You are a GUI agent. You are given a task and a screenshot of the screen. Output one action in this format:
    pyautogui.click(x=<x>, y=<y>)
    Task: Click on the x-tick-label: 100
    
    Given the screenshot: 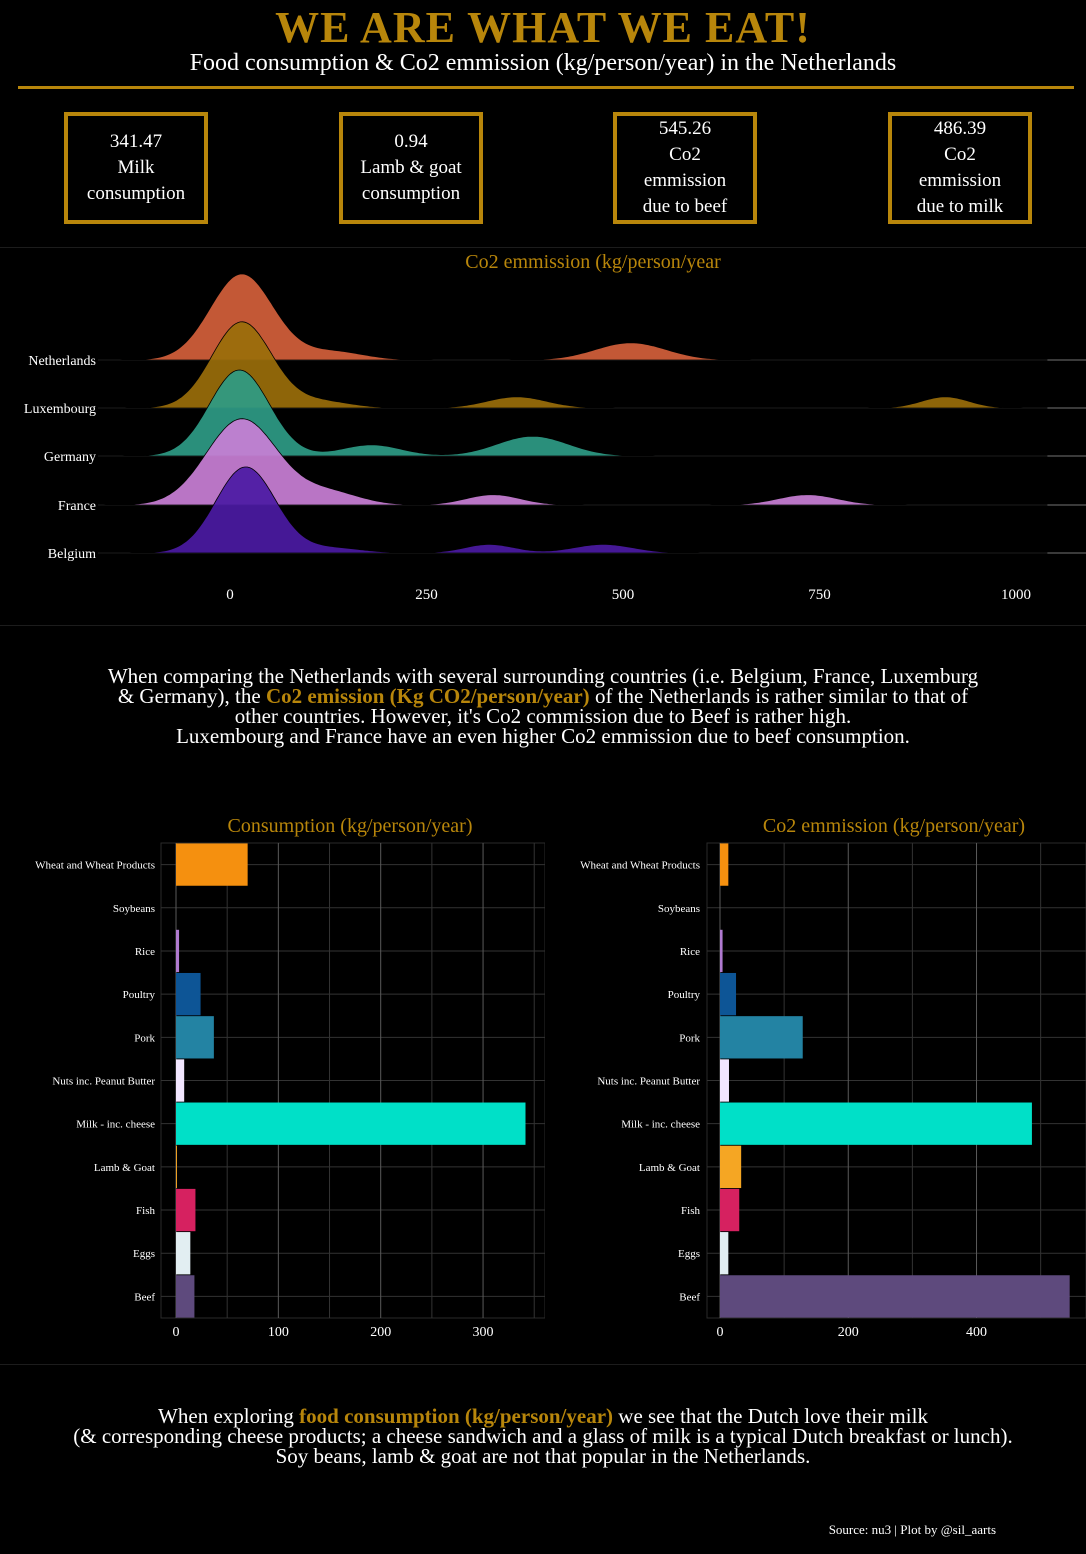 What is the action you would take?
    pyautogui.click(x=278, y=1332)
    